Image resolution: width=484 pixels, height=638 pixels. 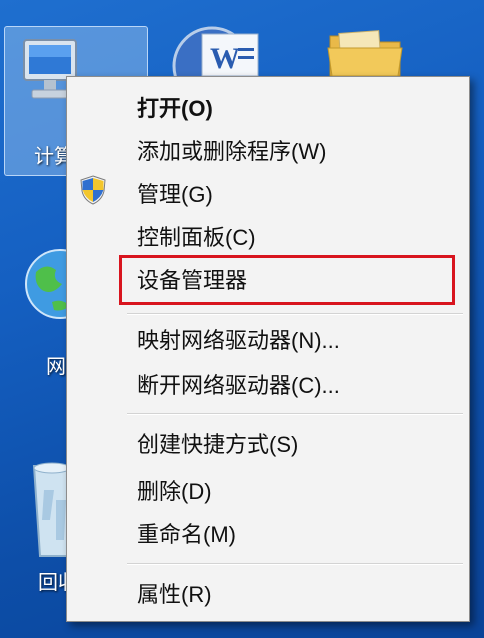 I want to click on menu-item-label: 添加或删除程序(W), so click(x=232, y=151).